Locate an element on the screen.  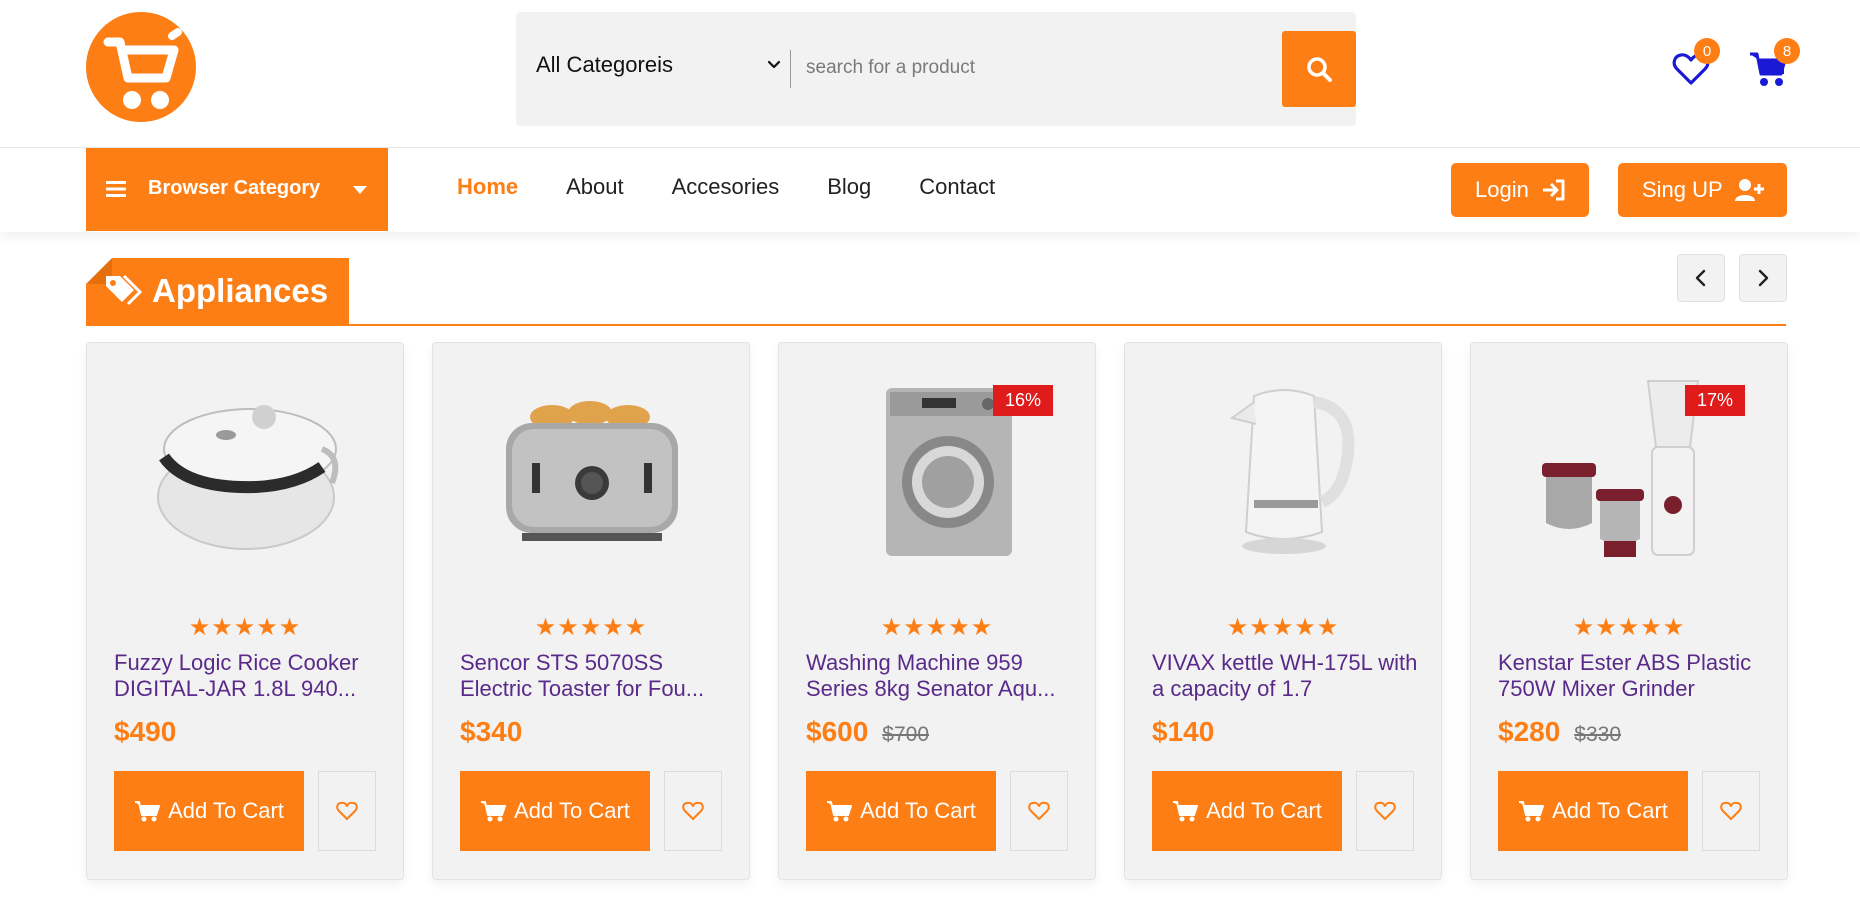
nav-links: Home About Accesories Blog Contact is located at coordinates (750, 187).